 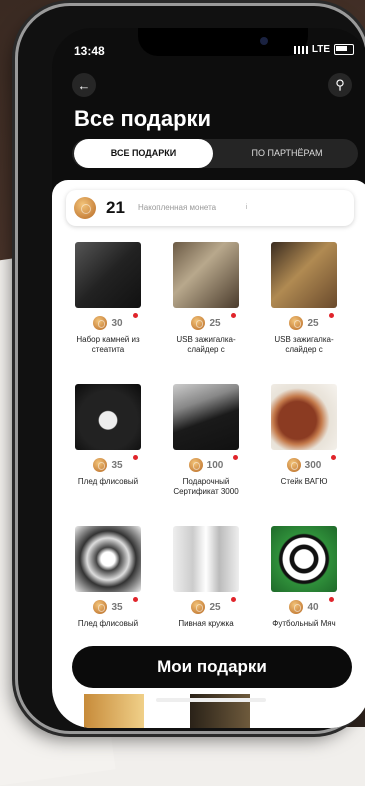 I want to click on next-row-preview, so click(x=212, y=708).